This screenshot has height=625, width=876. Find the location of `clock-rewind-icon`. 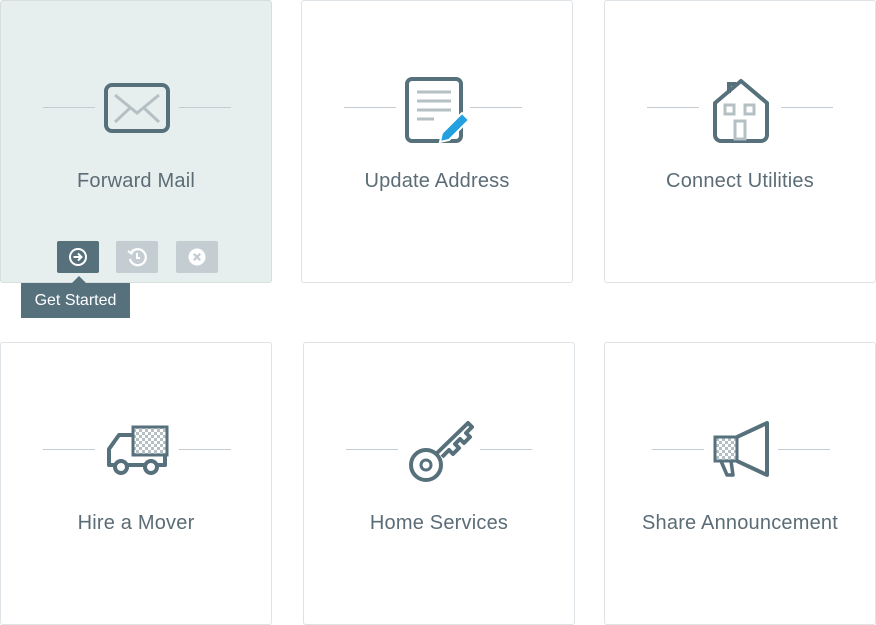

clock-rewind-icon is located at coordinates (137, 257).